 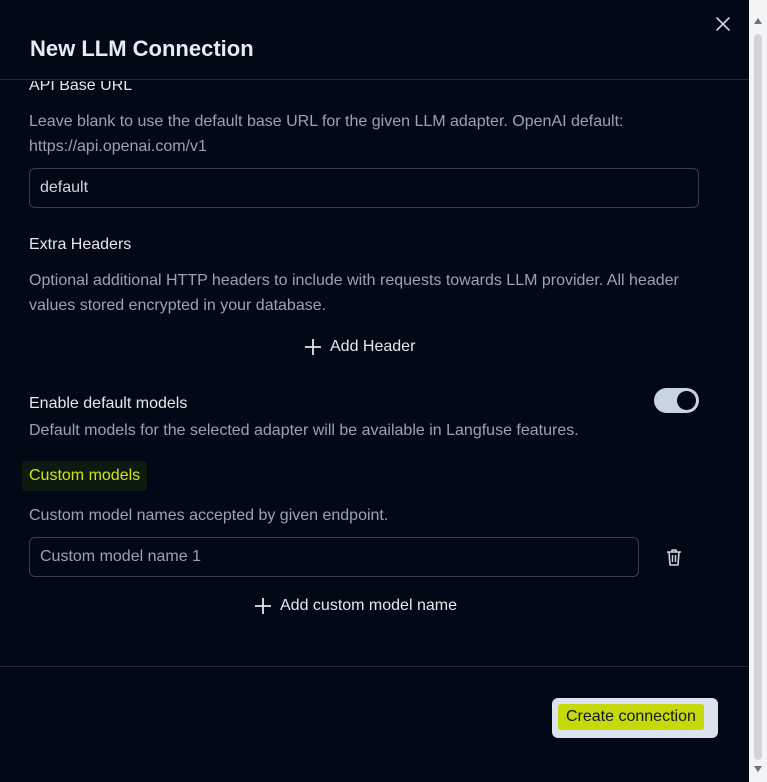 I want to click on custom-models-label: Custom models, so click(x=85, y=476).